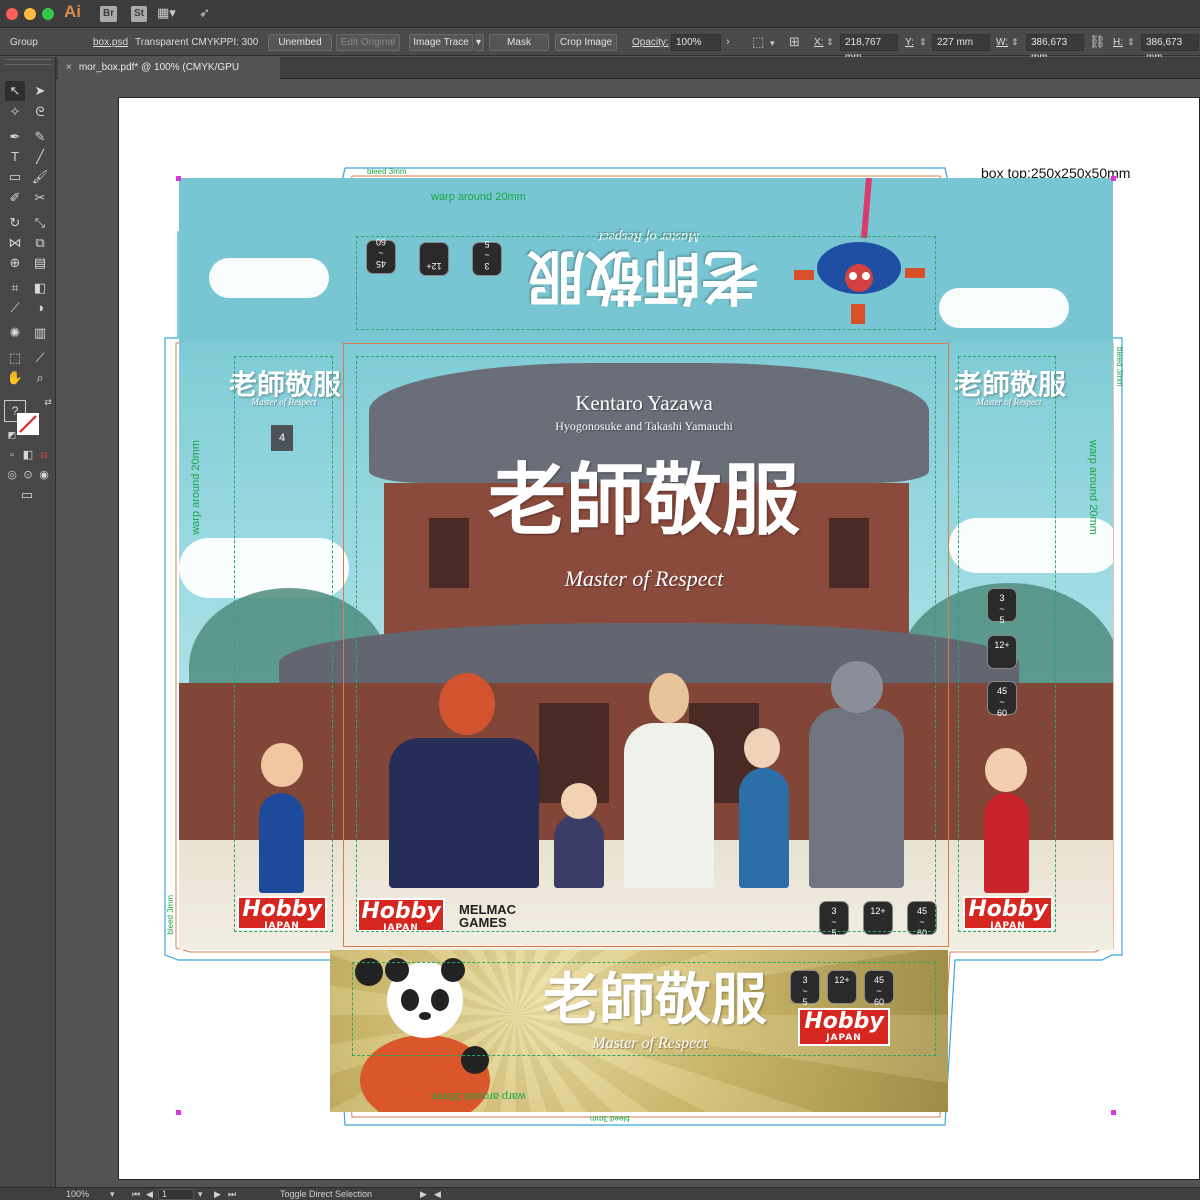  Describe the element at coordinates (794, 42) in the screenshot. I see `reference-point-icon: ⊞` at that location.